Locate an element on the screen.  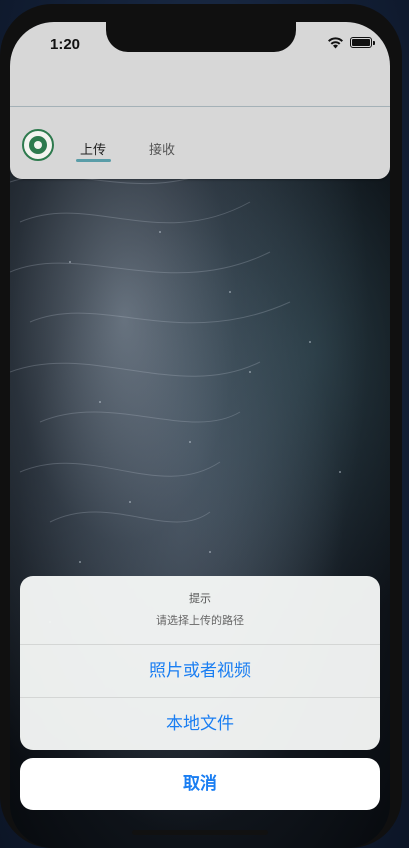
battery-icon is located at coordinates (362, 42).